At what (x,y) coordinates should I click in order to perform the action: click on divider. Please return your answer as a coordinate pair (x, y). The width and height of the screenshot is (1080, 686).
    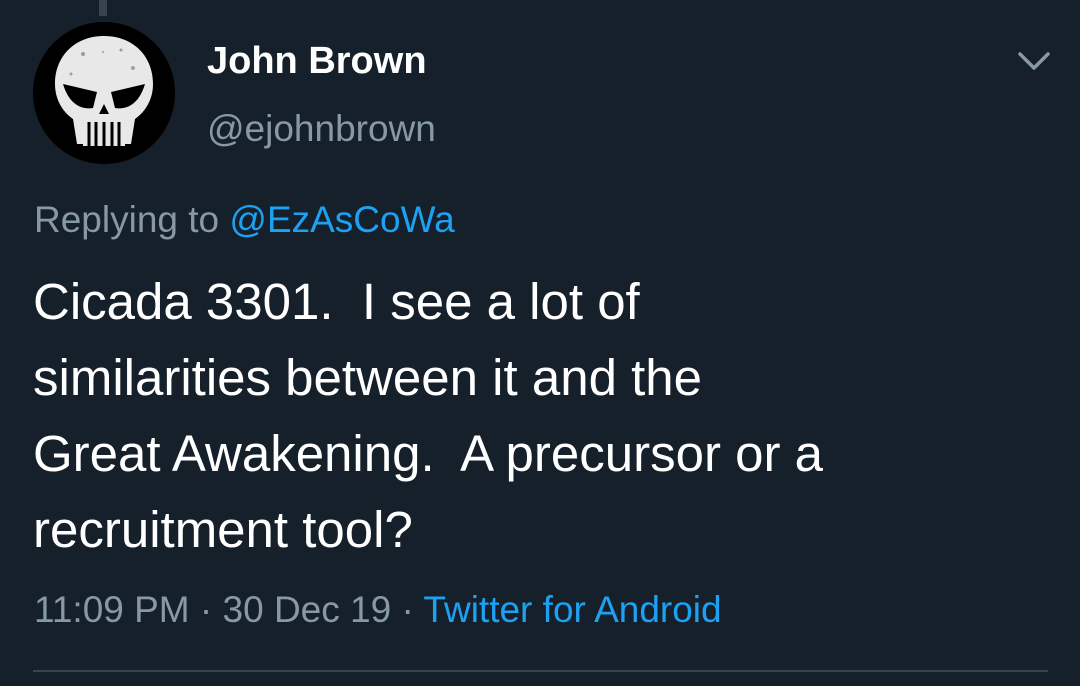
    Looking at the image, I should click on (540, 671).